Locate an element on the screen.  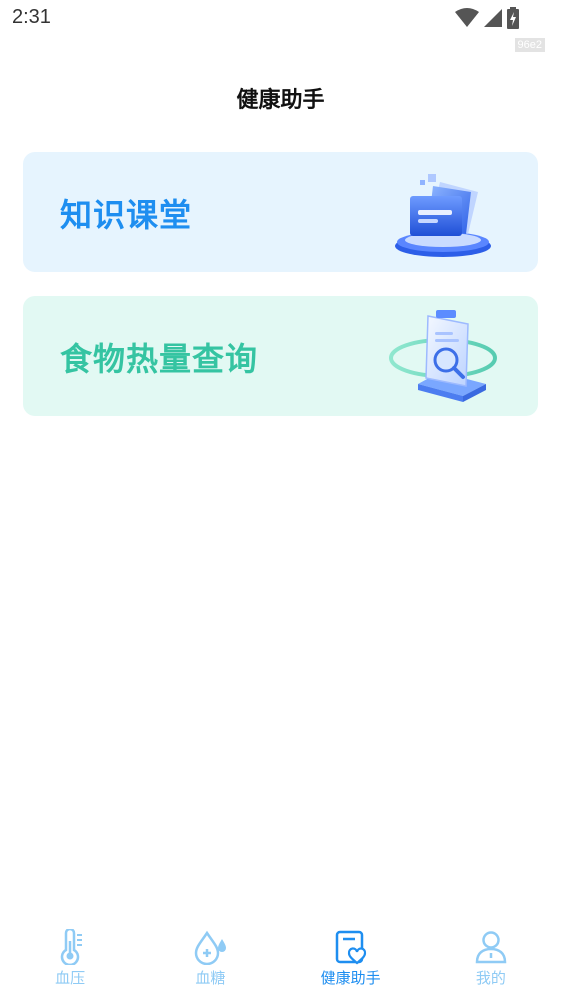
wifi-icon is located at coordinates (467, 17).